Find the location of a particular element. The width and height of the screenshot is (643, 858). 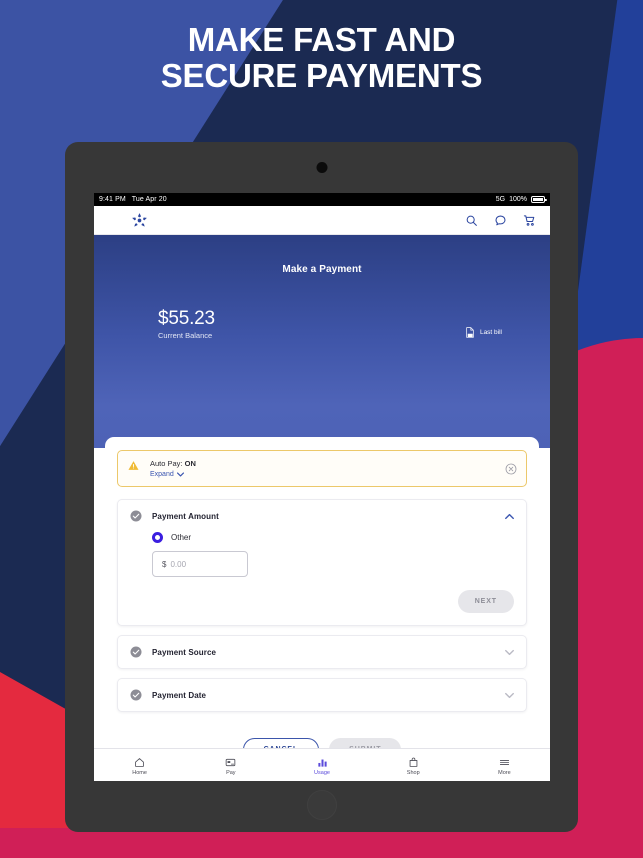

tab-label: Pay is located at coordinates (231, 772).